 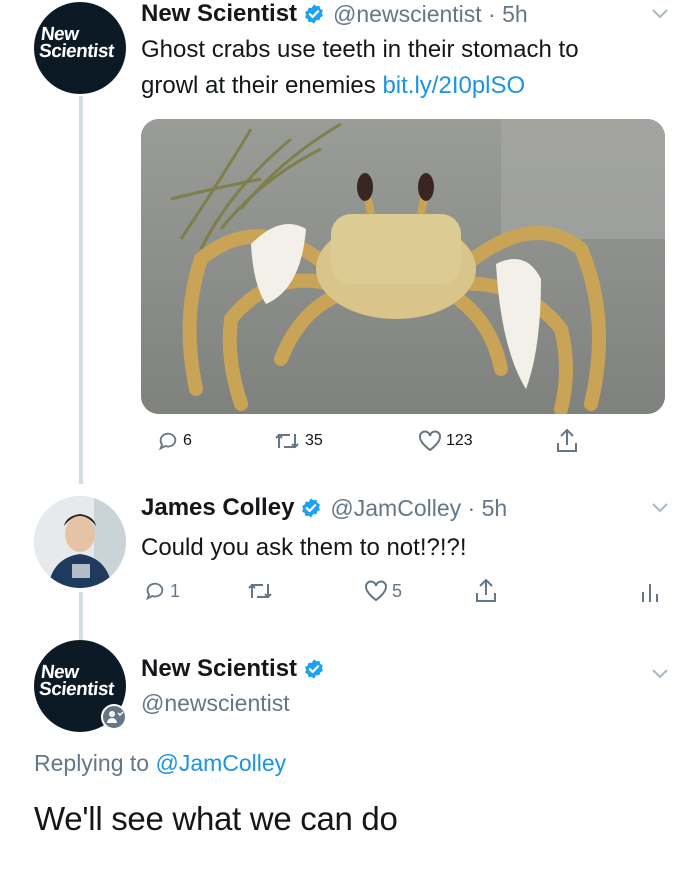 What do you see at coordinates (324, 508) in the screenshot?
I see `tweet-header: James Colley @JamColley · 5h` at bounding box center [324, 508].